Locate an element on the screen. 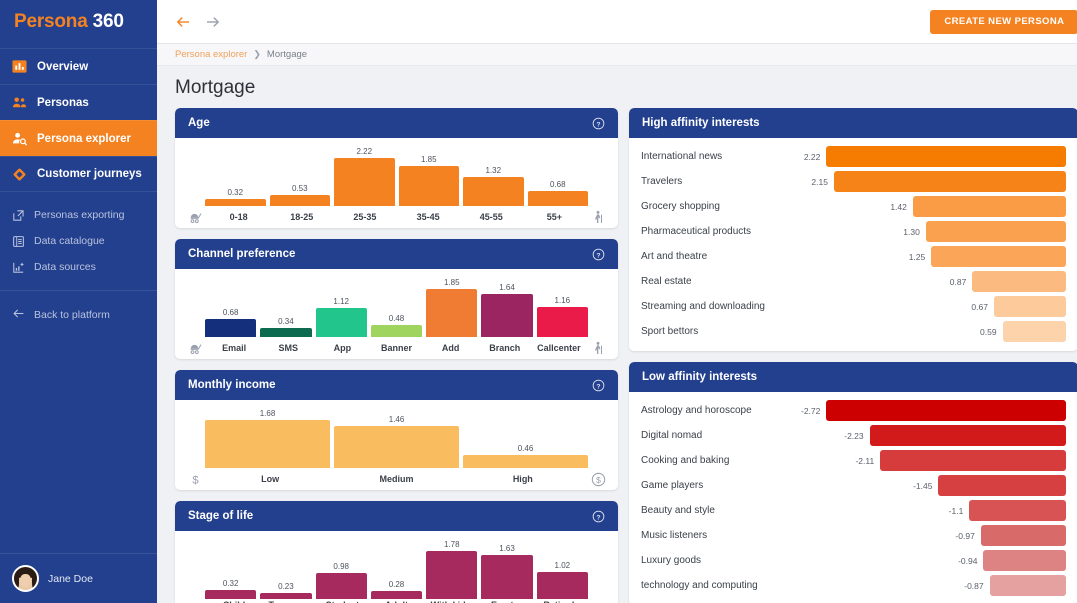 This screenshot has height=603, width=1077. list-item: Astrology and horoscope -2.72 is located at coordinates (854, 410).